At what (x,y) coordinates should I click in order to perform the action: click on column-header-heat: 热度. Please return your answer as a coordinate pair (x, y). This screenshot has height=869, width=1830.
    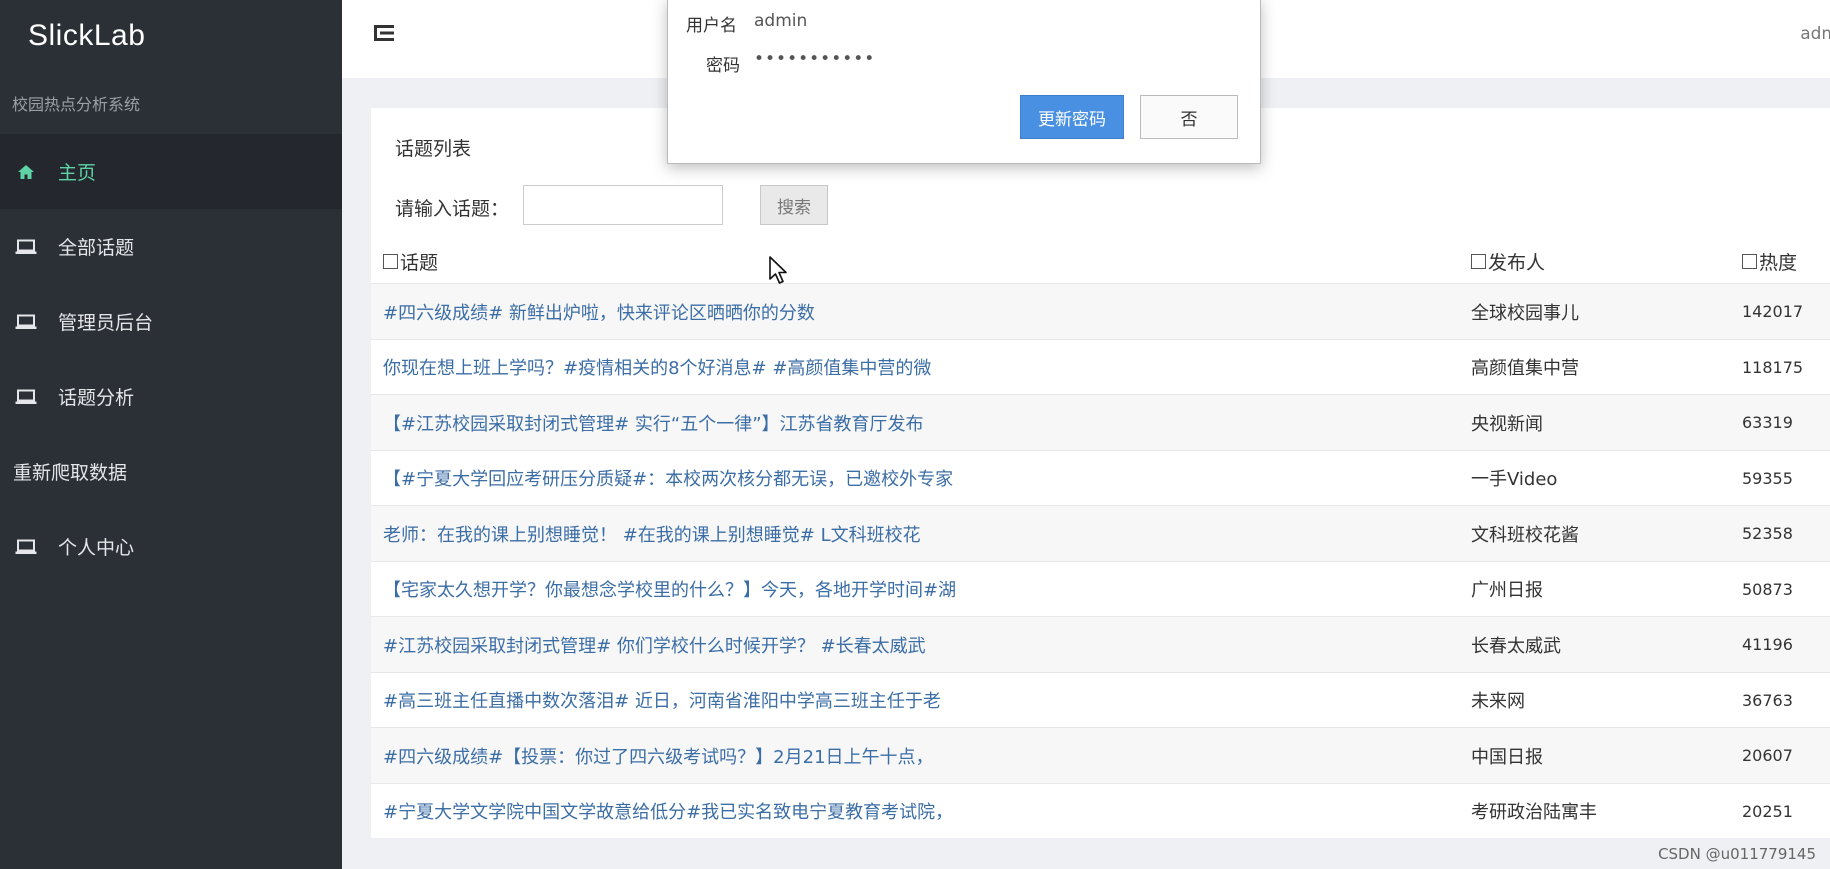
    Looking at the image, I should click on (1769, 261).